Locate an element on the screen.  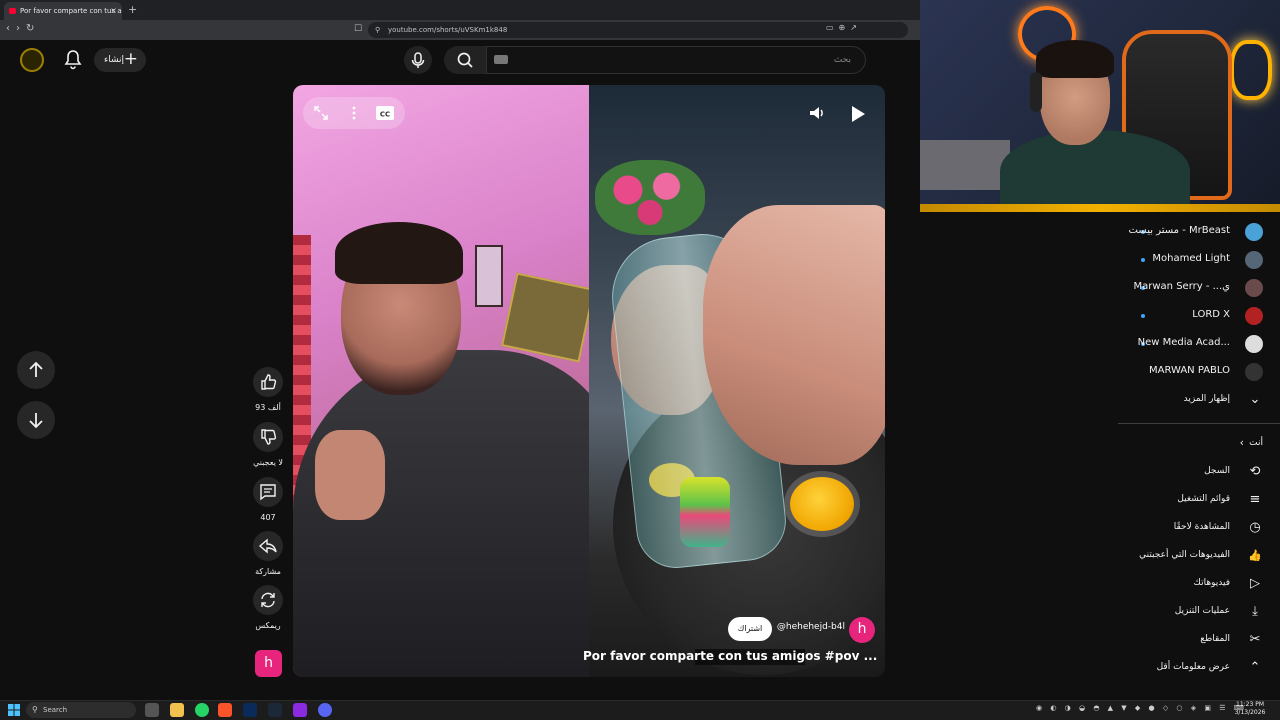
comments-button is located at coordinates (268, 492).